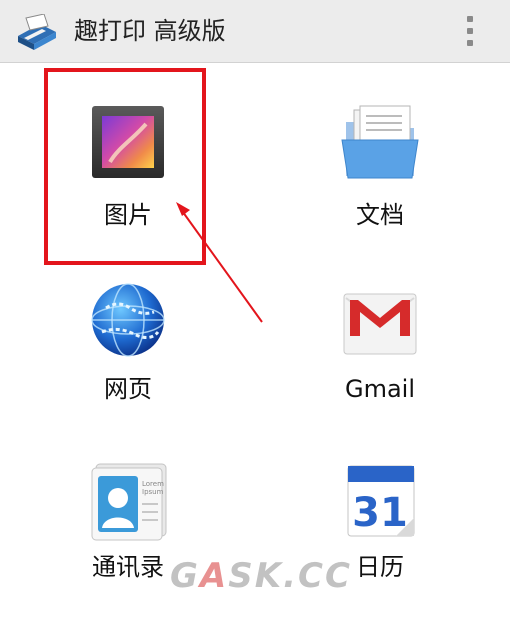  I want to click on overflow-menu-icon, so click(470, 31).